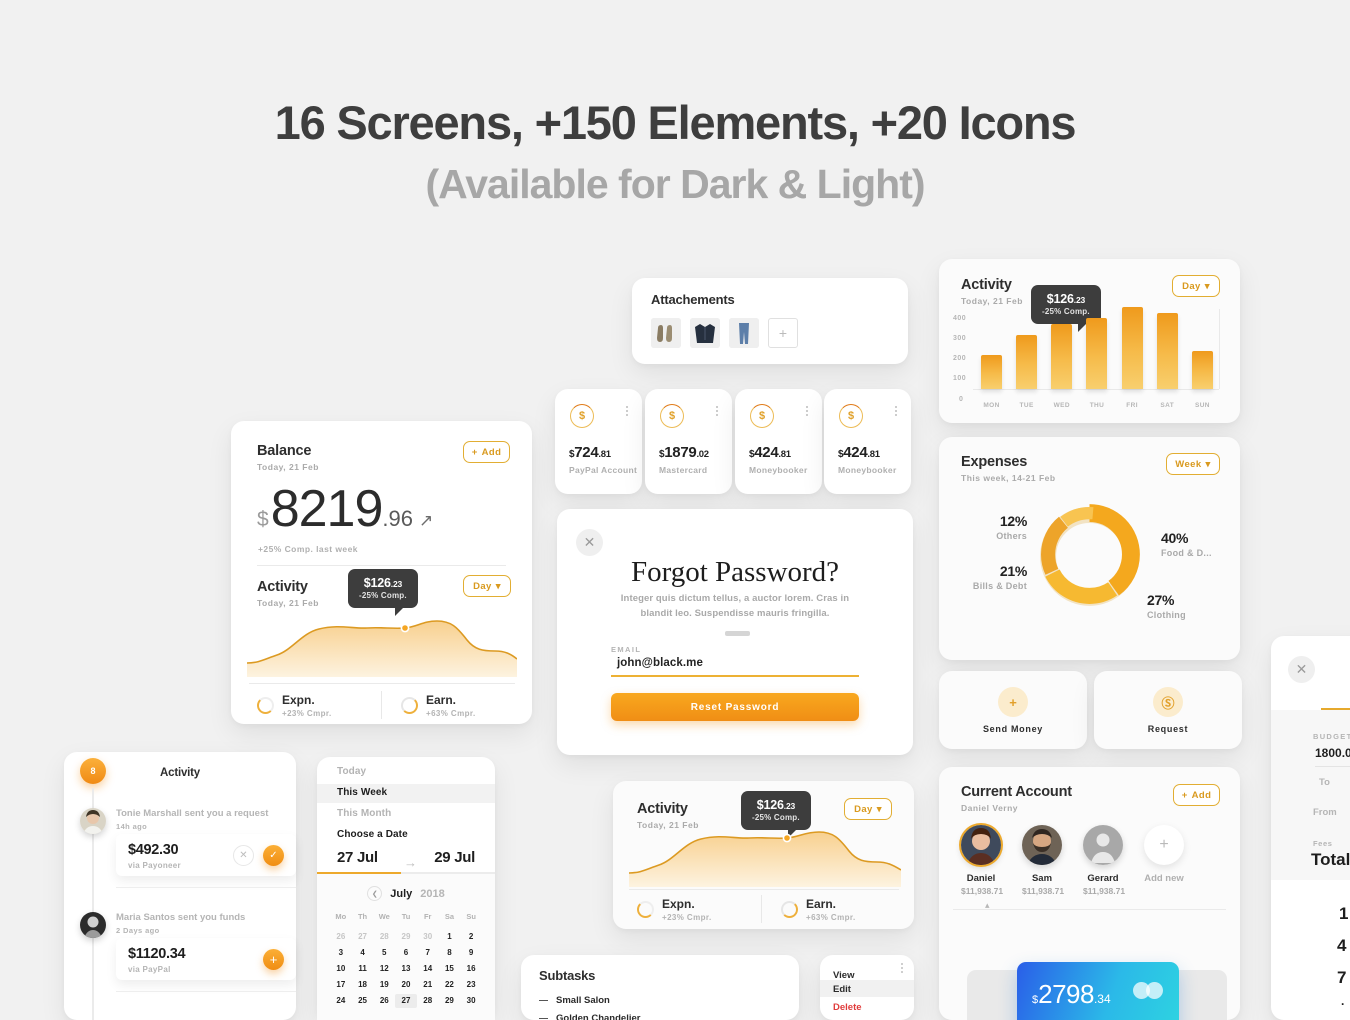 This screenshot has height=1020, width=1350. I want to click on subtasks-title: Subtasks, so click(567, 975).